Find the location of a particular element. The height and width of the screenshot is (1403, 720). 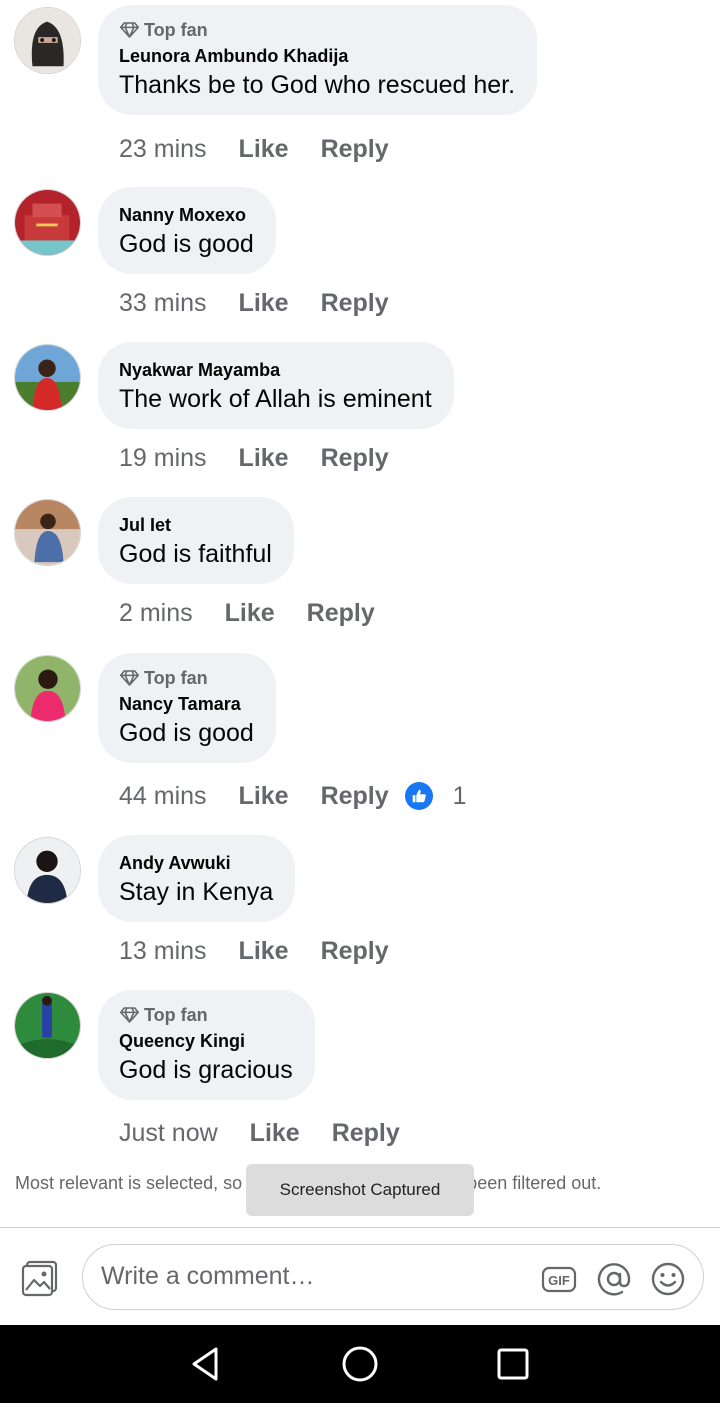

comment-time: 23 mins is located at coordinates (163, 149).